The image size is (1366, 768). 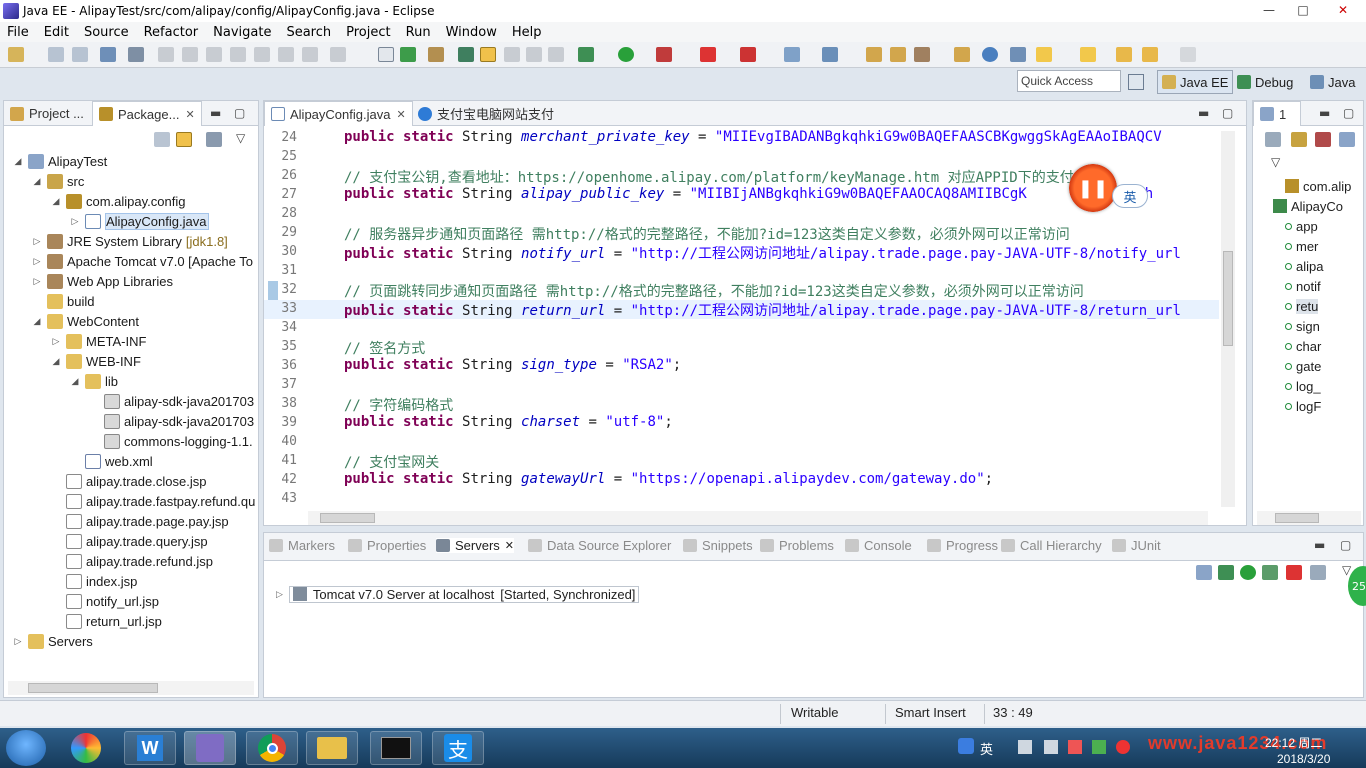 I want to click on hide-nonpublic-icon, so click(x=1347, y=139).